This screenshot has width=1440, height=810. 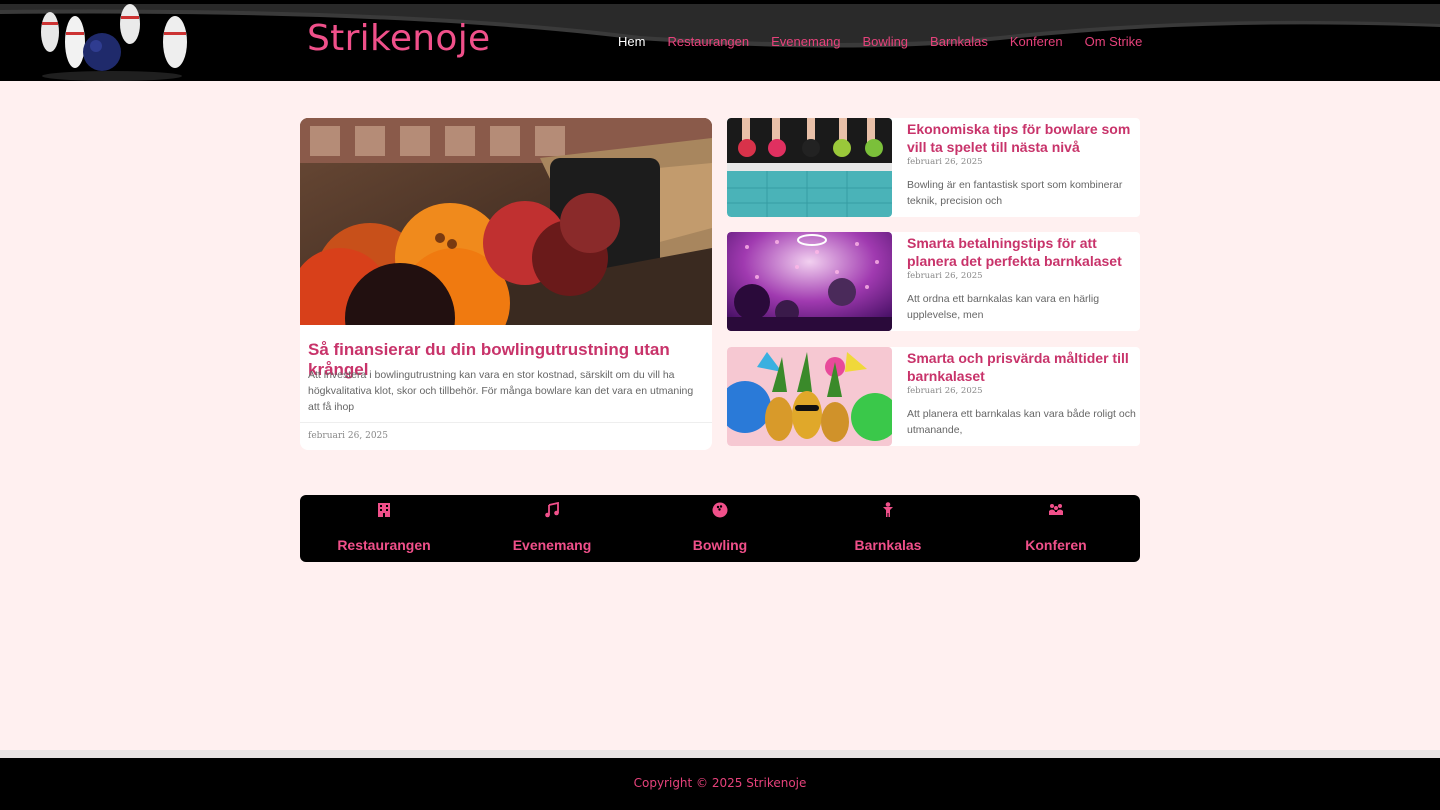 I want to click on category-bowling: Bowling, so click(x=720, y=528).